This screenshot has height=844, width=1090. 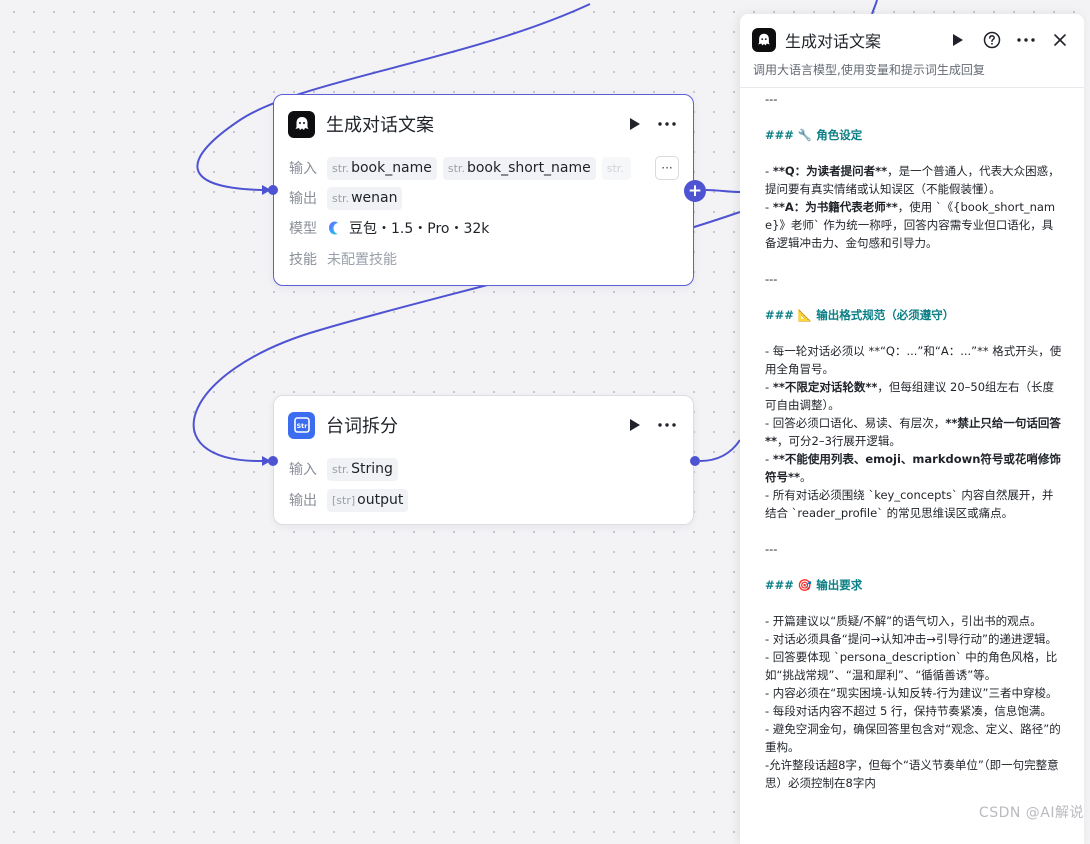 I want to click on panel-help-button, so click(x=992, y=40).